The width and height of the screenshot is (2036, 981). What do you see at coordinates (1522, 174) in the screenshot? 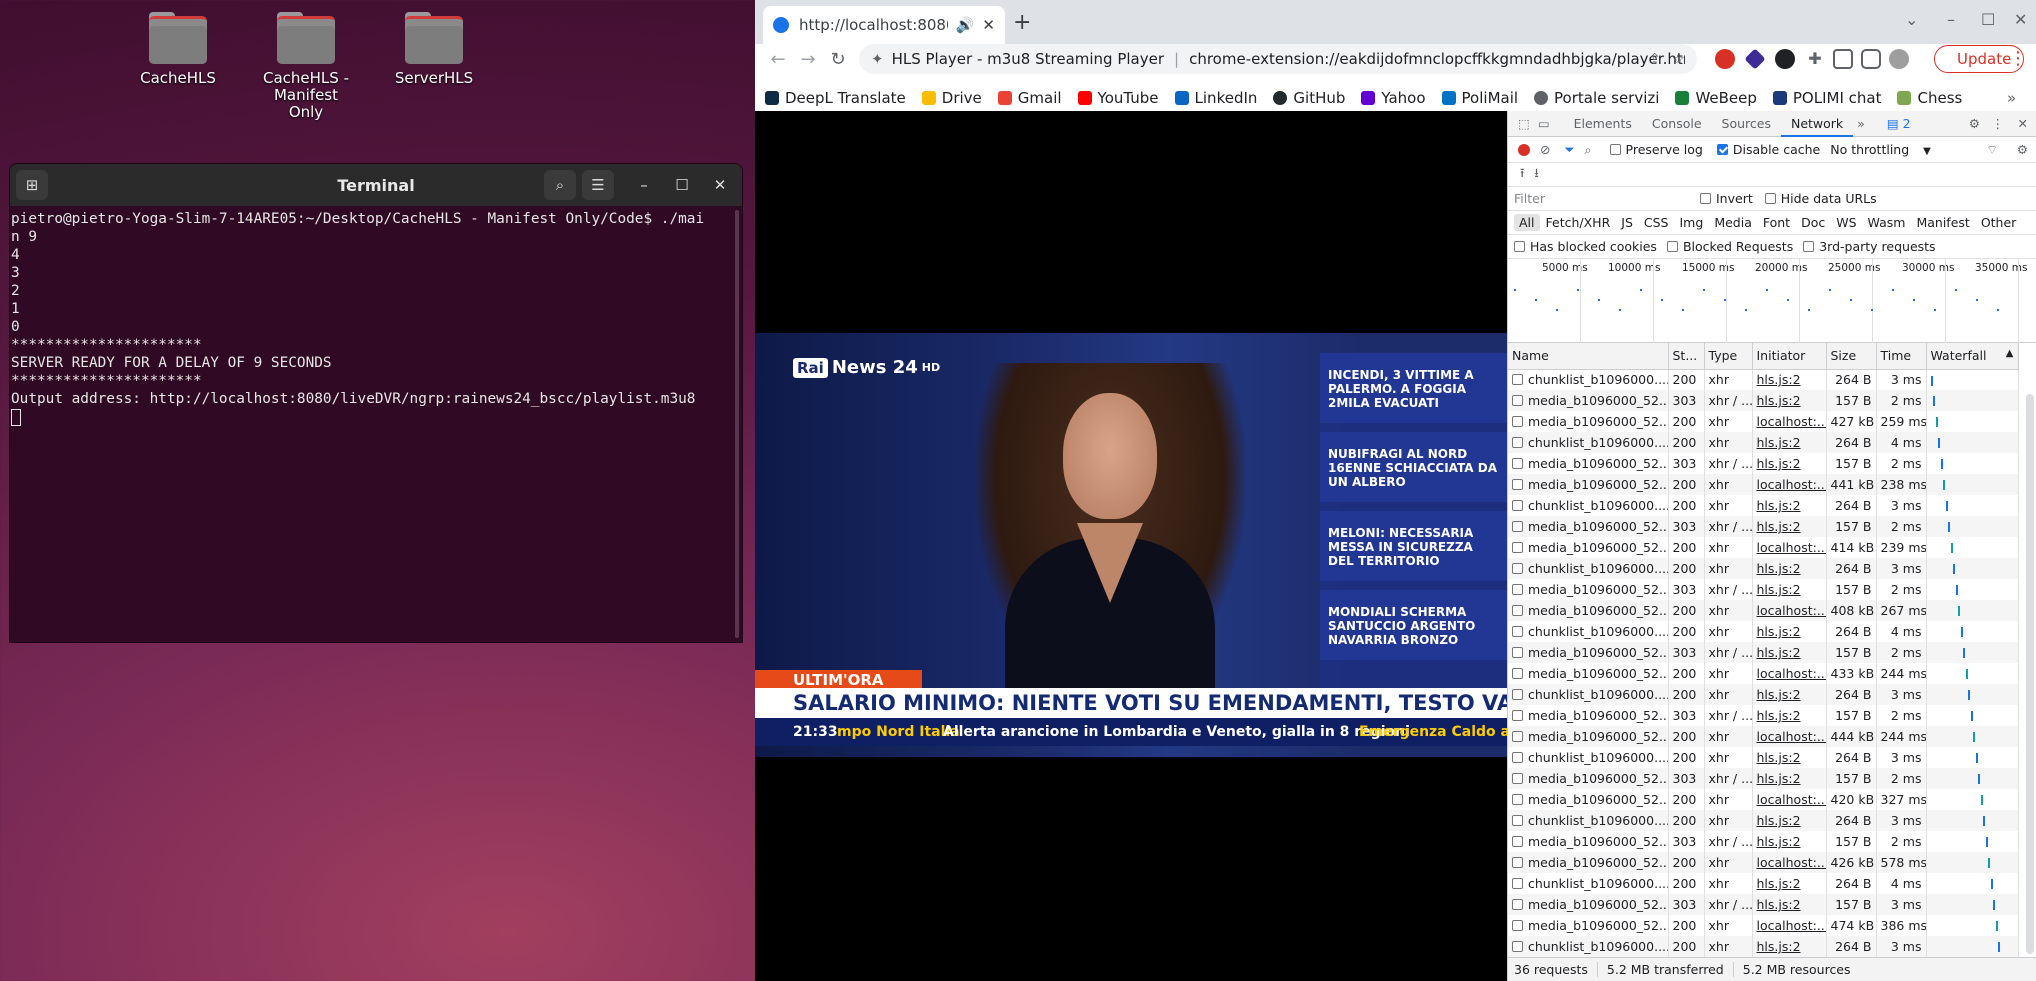
I see `import-har-icon: ⭱` at bounding box center [1522, 174].